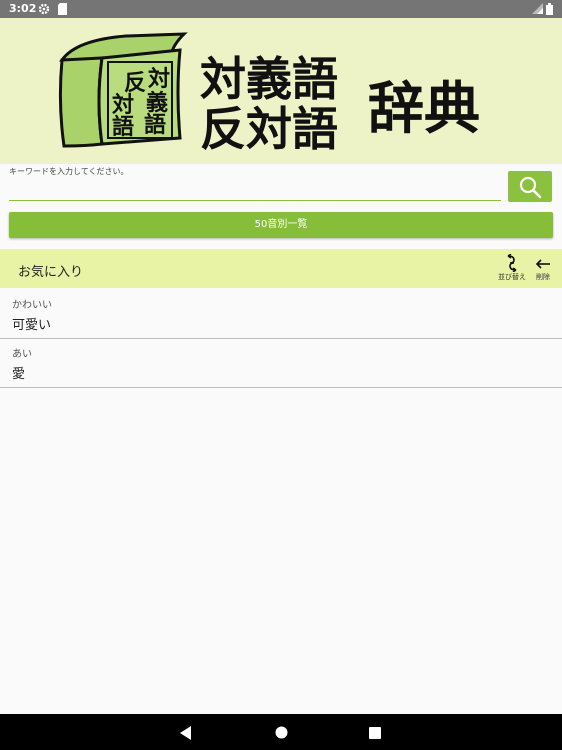  I want to click on status-bar: 3:02, so click(281, 9).